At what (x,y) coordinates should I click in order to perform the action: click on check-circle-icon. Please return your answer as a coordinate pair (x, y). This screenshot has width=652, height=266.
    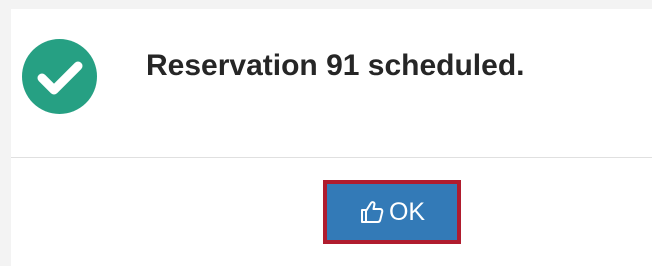
    Looking at the image, I should click on (59, 76).